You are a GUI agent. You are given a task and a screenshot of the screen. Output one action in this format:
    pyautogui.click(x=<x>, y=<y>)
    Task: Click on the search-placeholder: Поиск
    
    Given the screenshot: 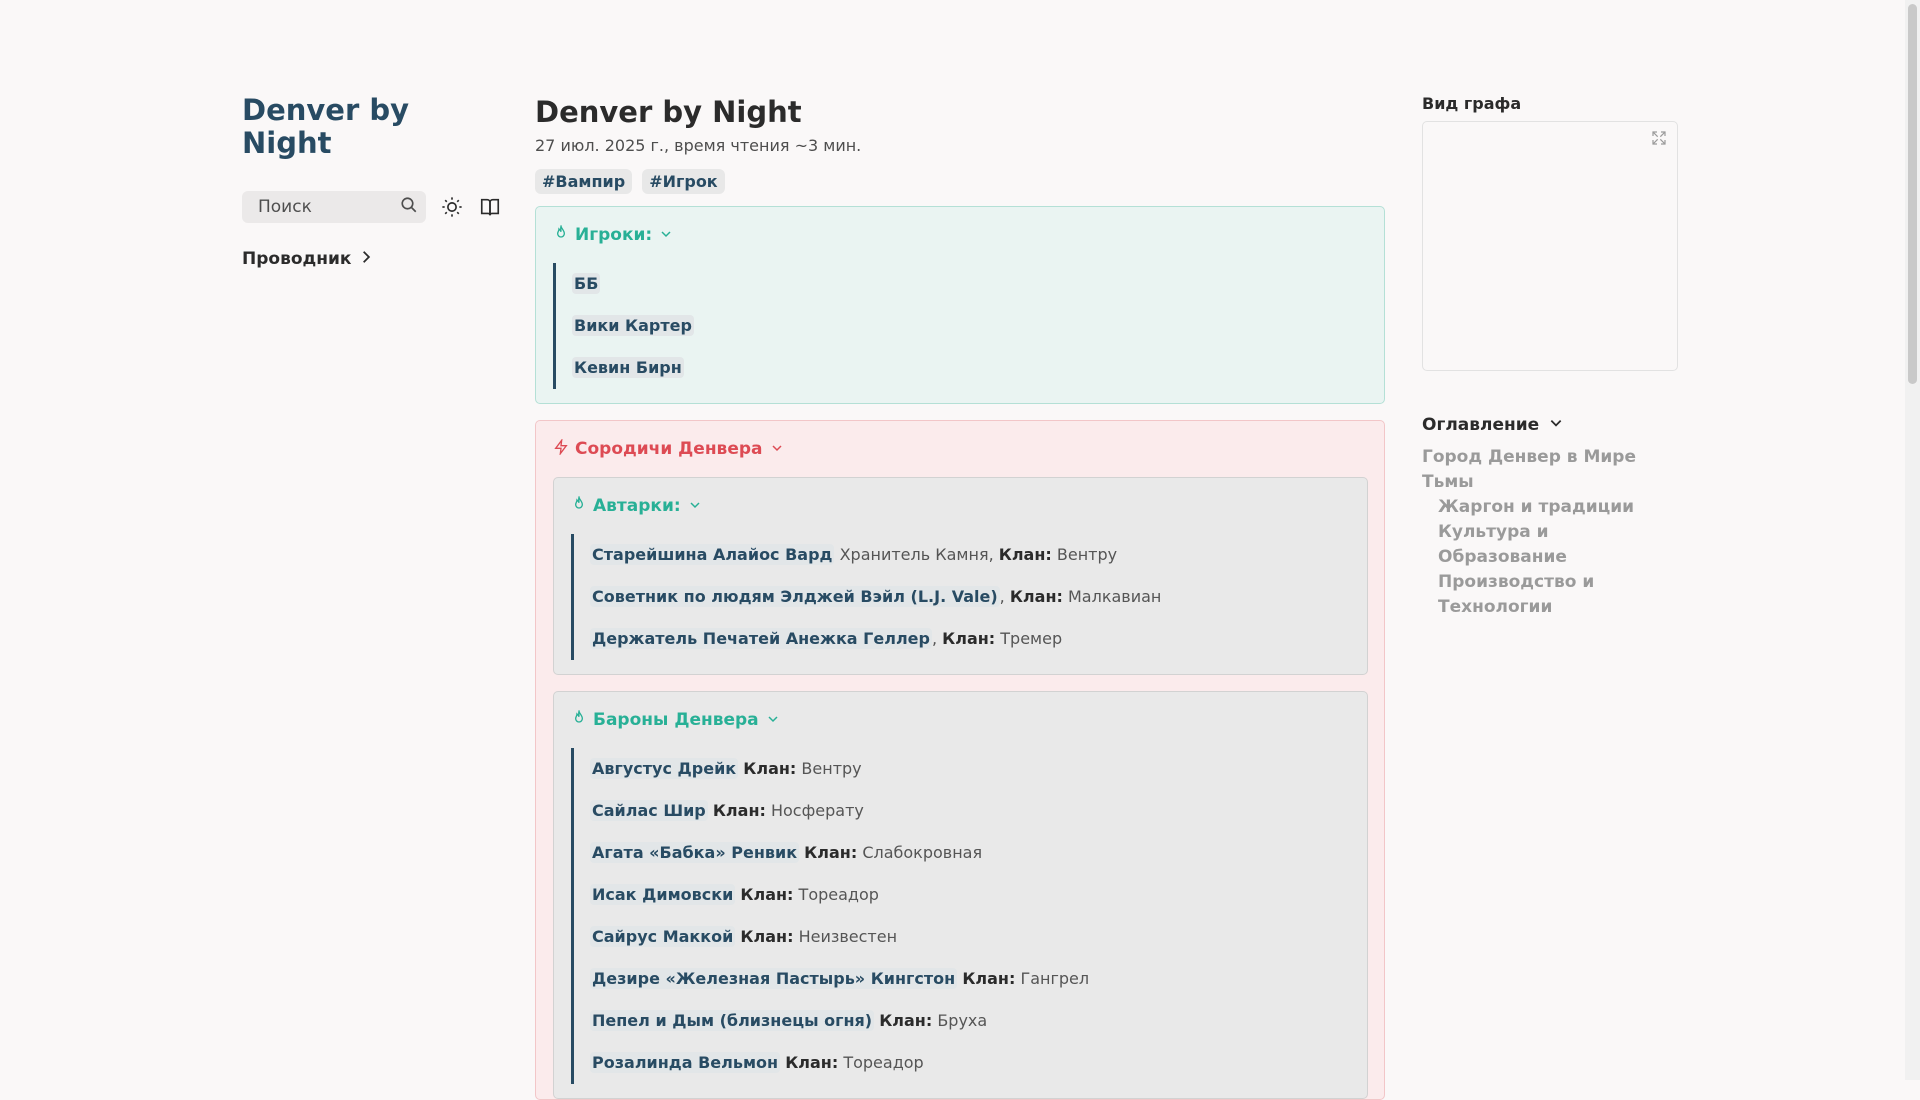 What is the action you would take?
    pyautogui.click(x=285, y=207)
    